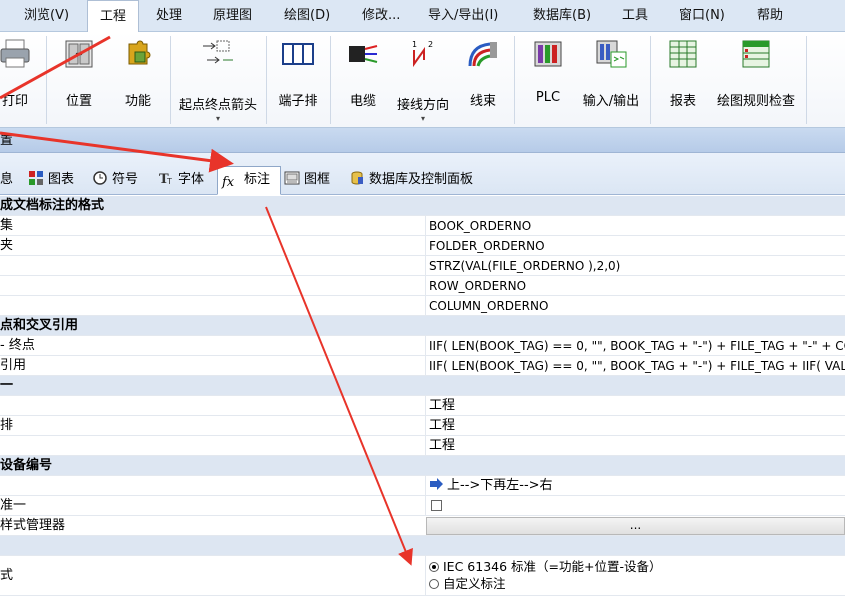 The width and height of the screenshot is (845, 596). I want to click on plc-button: PLC, so click(548, 78).